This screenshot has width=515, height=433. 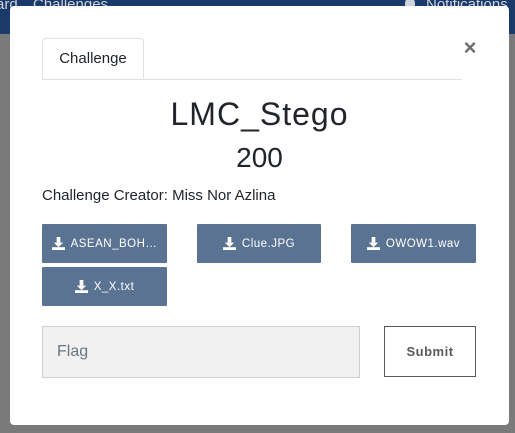 What do you see at coordinates (259, 157) in the screenshot?
I see `challenge-value: 200` at bounding box center [259, 157].